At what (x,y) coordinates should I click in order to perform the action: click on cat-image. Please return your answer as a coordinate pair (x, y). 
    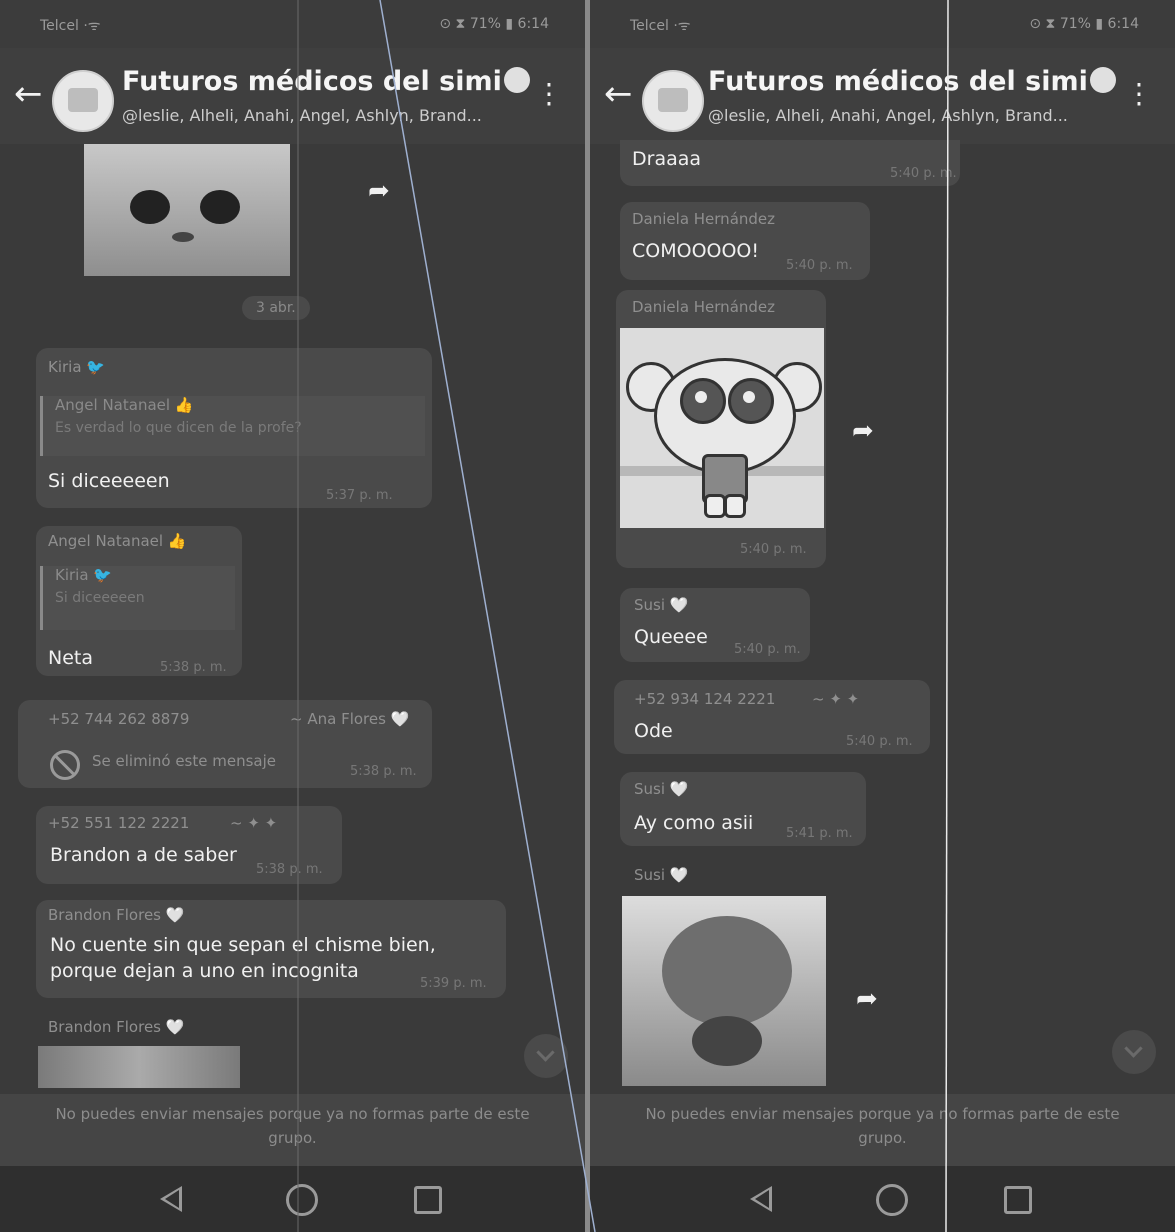
    Looking at the image, I should click on (187, 210).